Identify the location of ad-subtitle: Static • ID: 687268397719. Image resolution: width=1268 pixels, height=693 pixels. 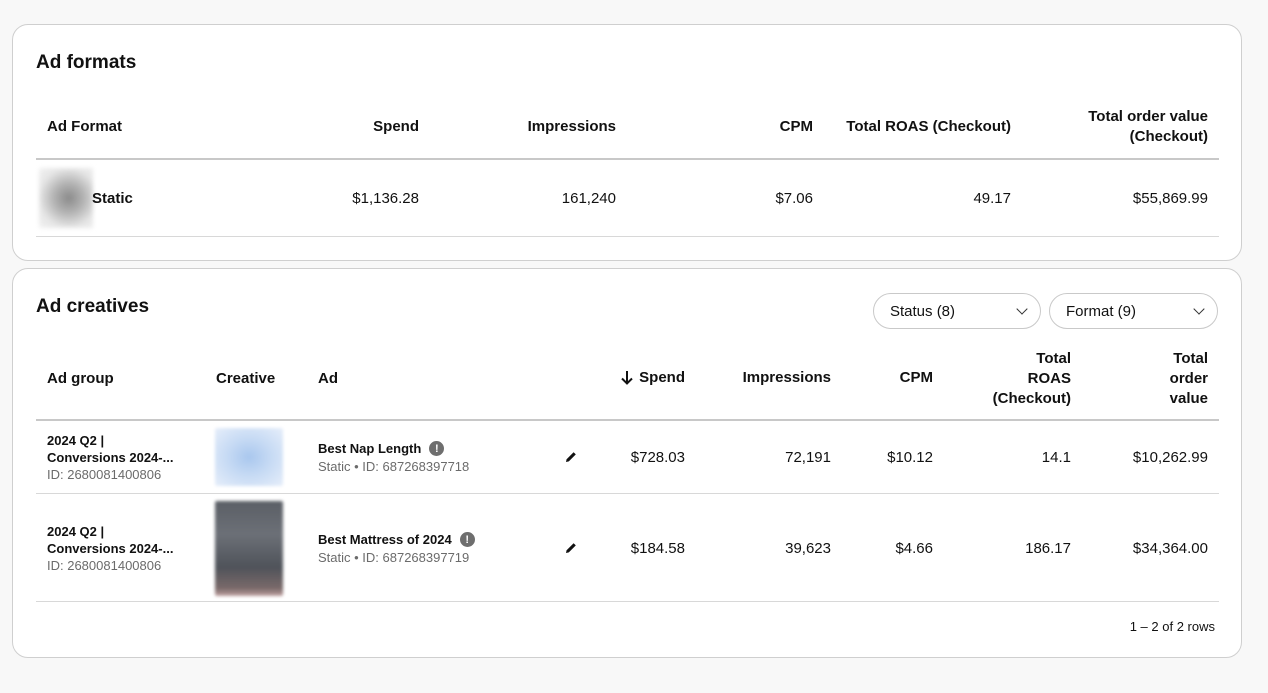
(394, 557).